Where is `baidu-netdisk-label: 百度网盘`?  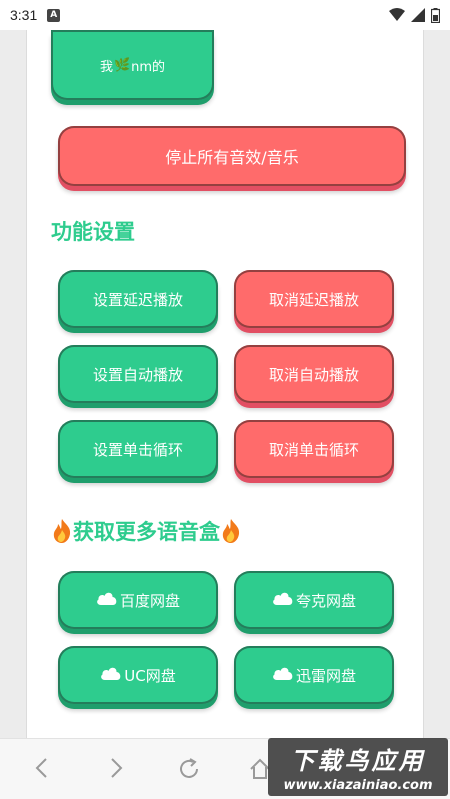
baidu-netdisk-label: 百度网盘 is located at coordinates (149, 600).